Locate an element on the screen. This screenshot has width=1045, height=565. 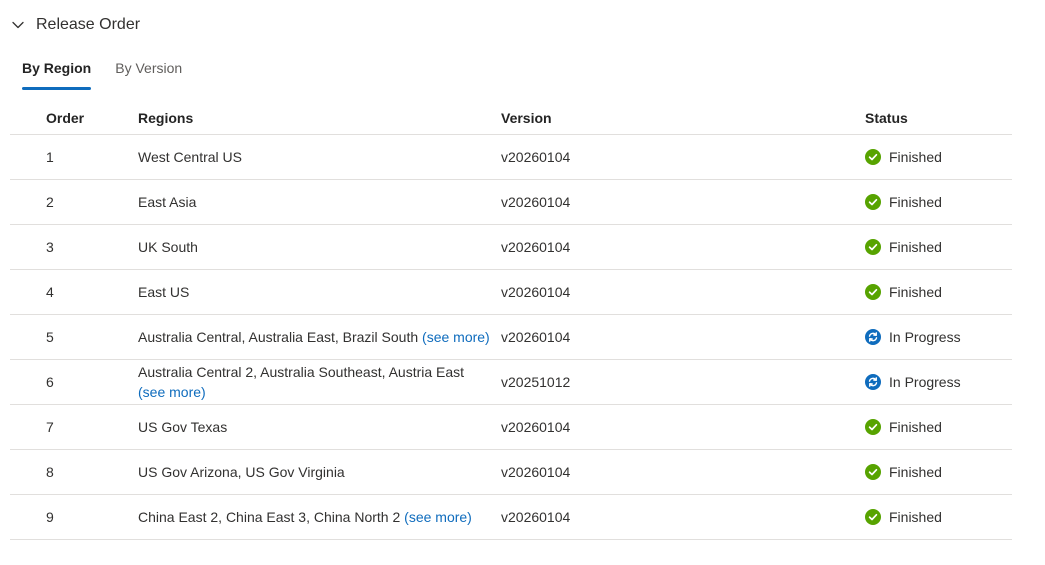
table-row: 3 UK South v20260104 Finished is located at coordinates (511, 247).